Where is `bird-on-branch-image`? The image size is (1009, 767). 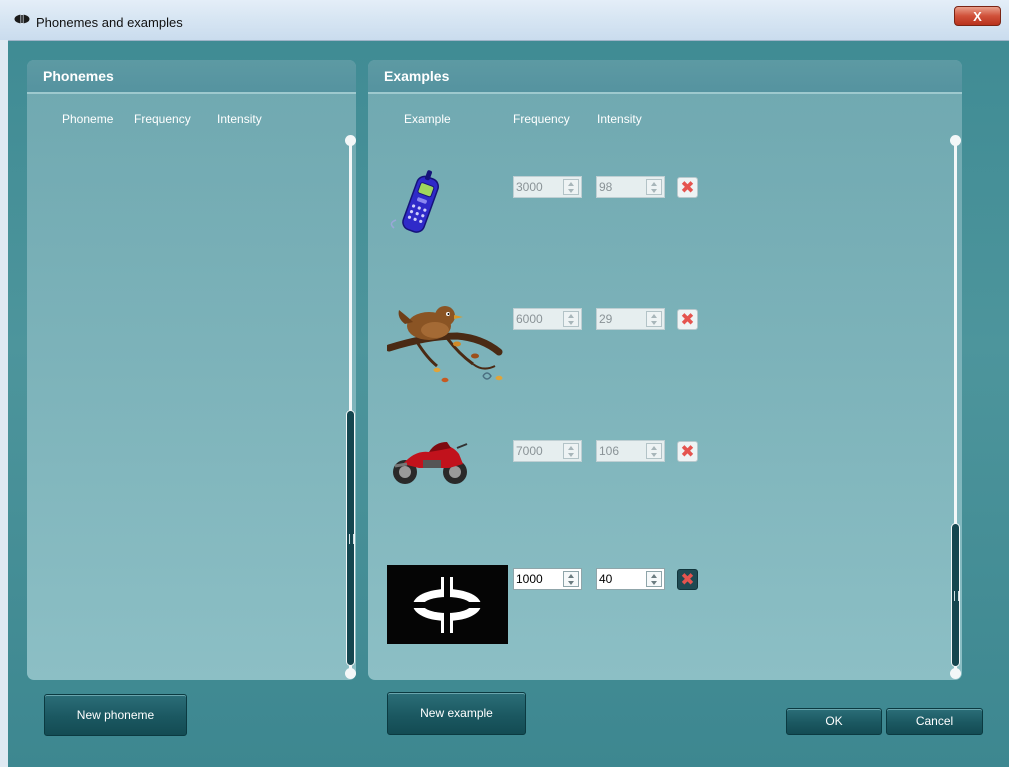
bird-on-branch-image is located at coordinates (447, 344).